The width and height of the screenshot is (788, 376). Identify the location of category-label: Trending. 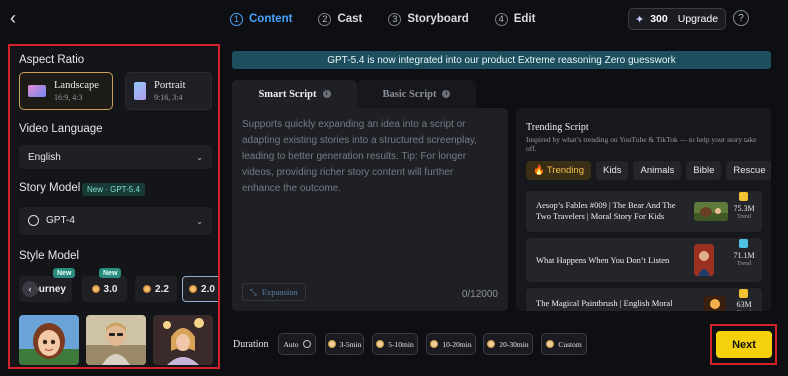
(565, 170).